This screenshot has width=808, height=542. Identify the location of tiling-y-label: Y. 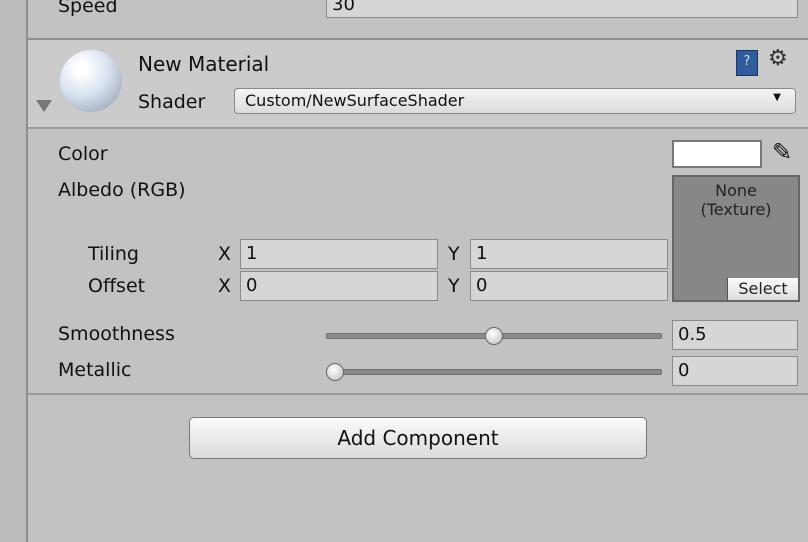
(454, 254).